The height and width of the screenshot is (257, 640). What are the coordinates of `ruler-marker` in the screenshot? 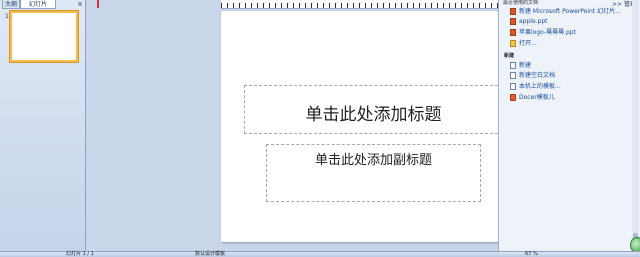 It's located at (98, 4).